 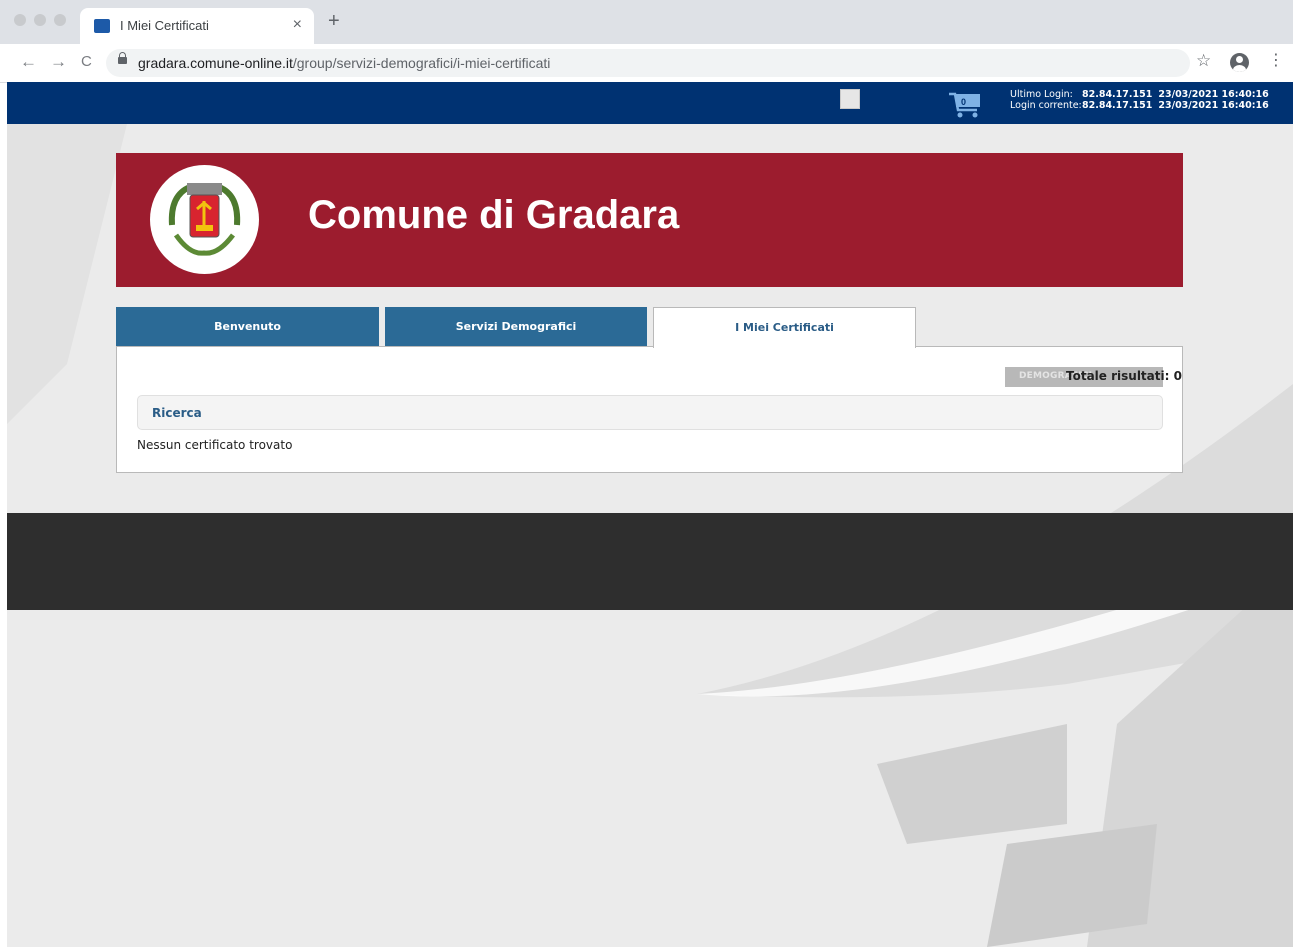 I want to click on site-footer, so click(x=650, y=561).